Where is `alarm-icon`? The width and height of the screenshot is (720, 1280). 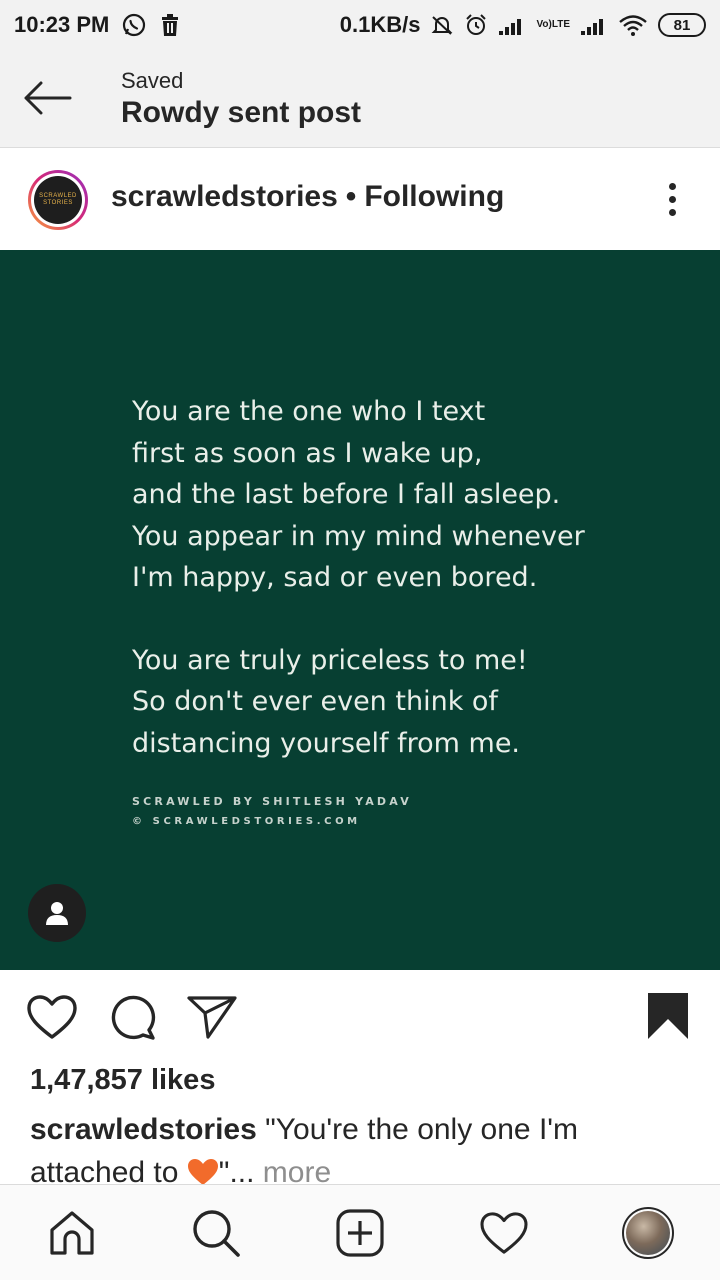
alarm-icon is located at coordinates (476, 25).